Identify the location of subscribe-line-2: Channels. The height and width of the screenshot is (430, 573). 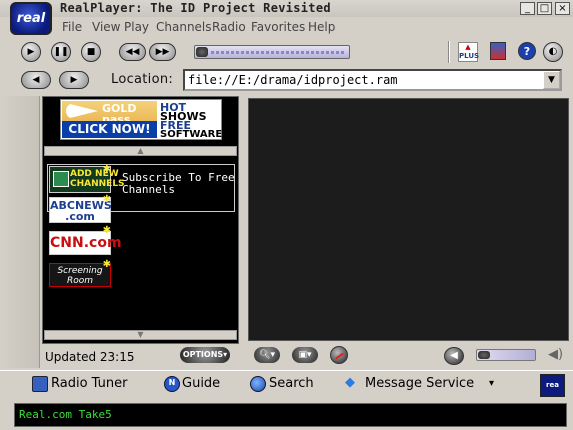
(148, 189).